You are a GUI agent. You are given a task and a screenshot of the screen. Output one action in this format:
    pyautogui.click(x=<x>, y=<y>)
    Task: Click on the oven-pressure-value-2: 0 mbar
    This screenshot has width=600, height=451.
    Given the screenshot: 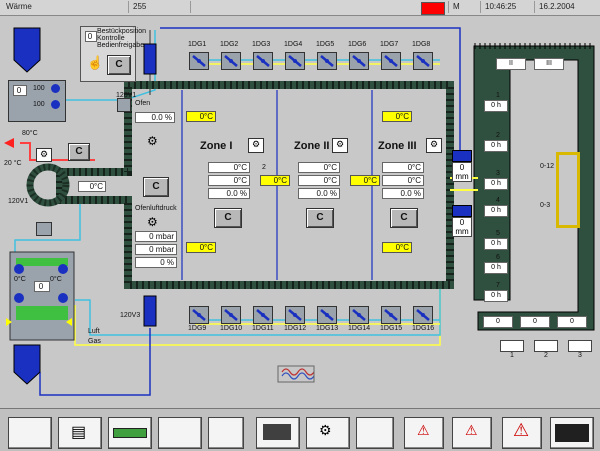 What is the action you would take?
    pyautogui.click(x=156, y=249)
    